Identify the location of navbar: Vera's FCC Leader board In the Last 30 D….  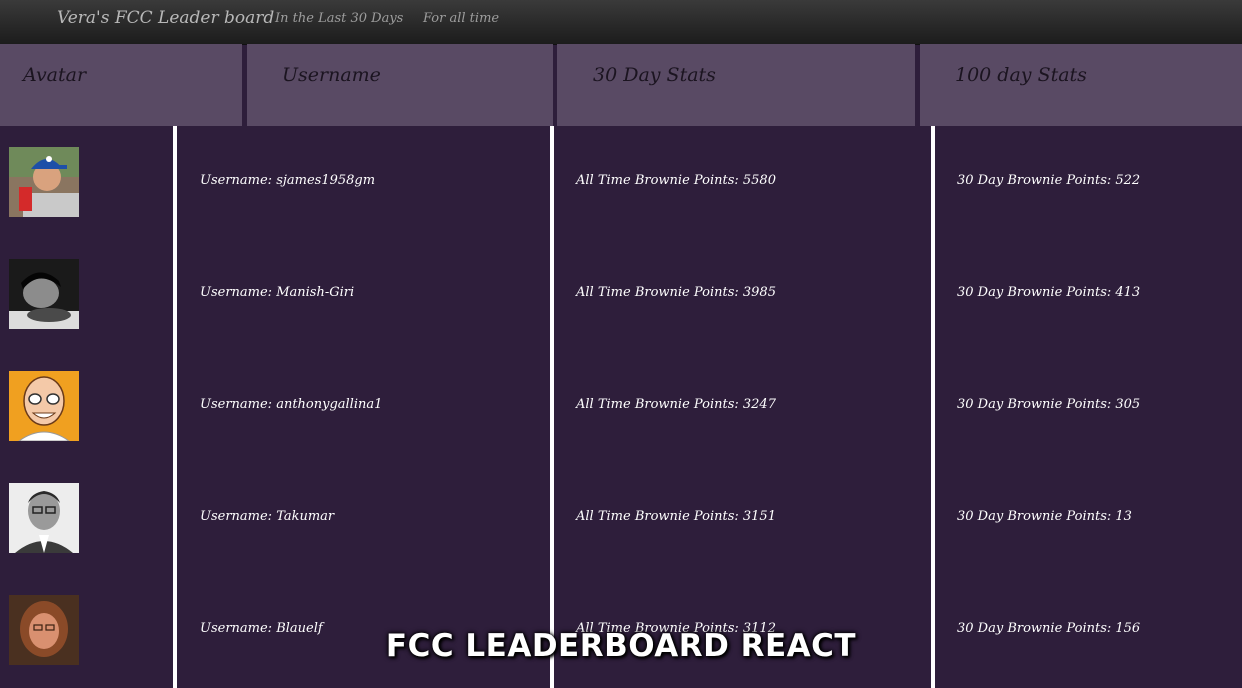
(621, 22).